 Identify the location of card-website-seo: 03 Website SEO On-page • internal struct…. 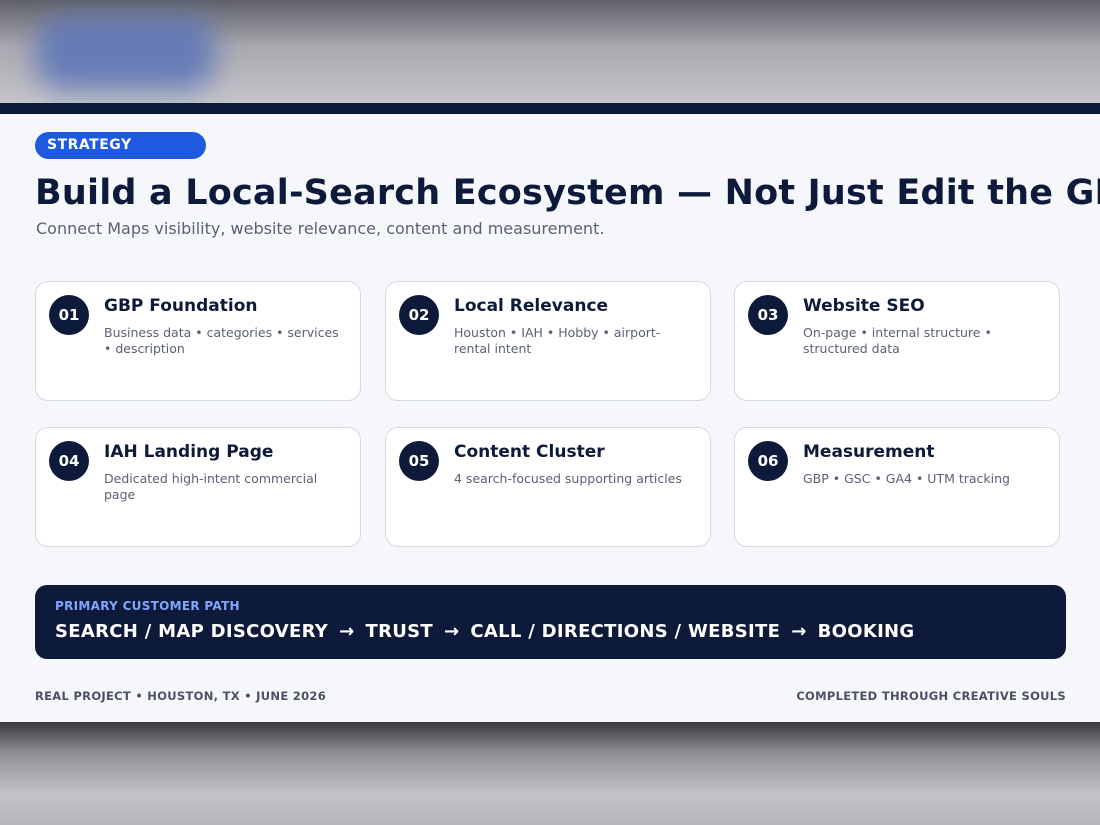
(897, 341).